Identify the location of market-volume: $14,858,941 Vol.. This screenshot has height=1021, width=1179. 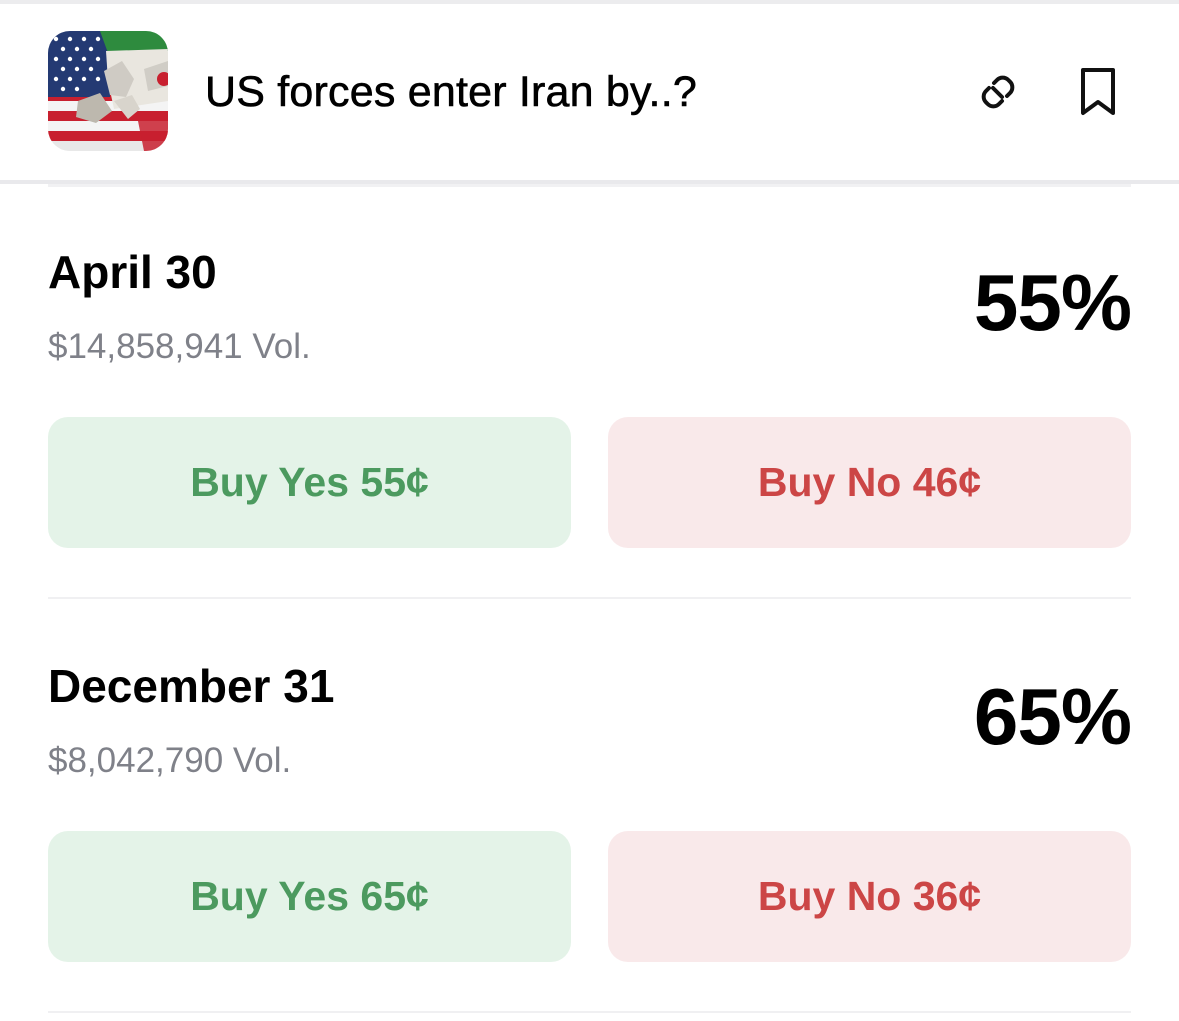
(179, 346).